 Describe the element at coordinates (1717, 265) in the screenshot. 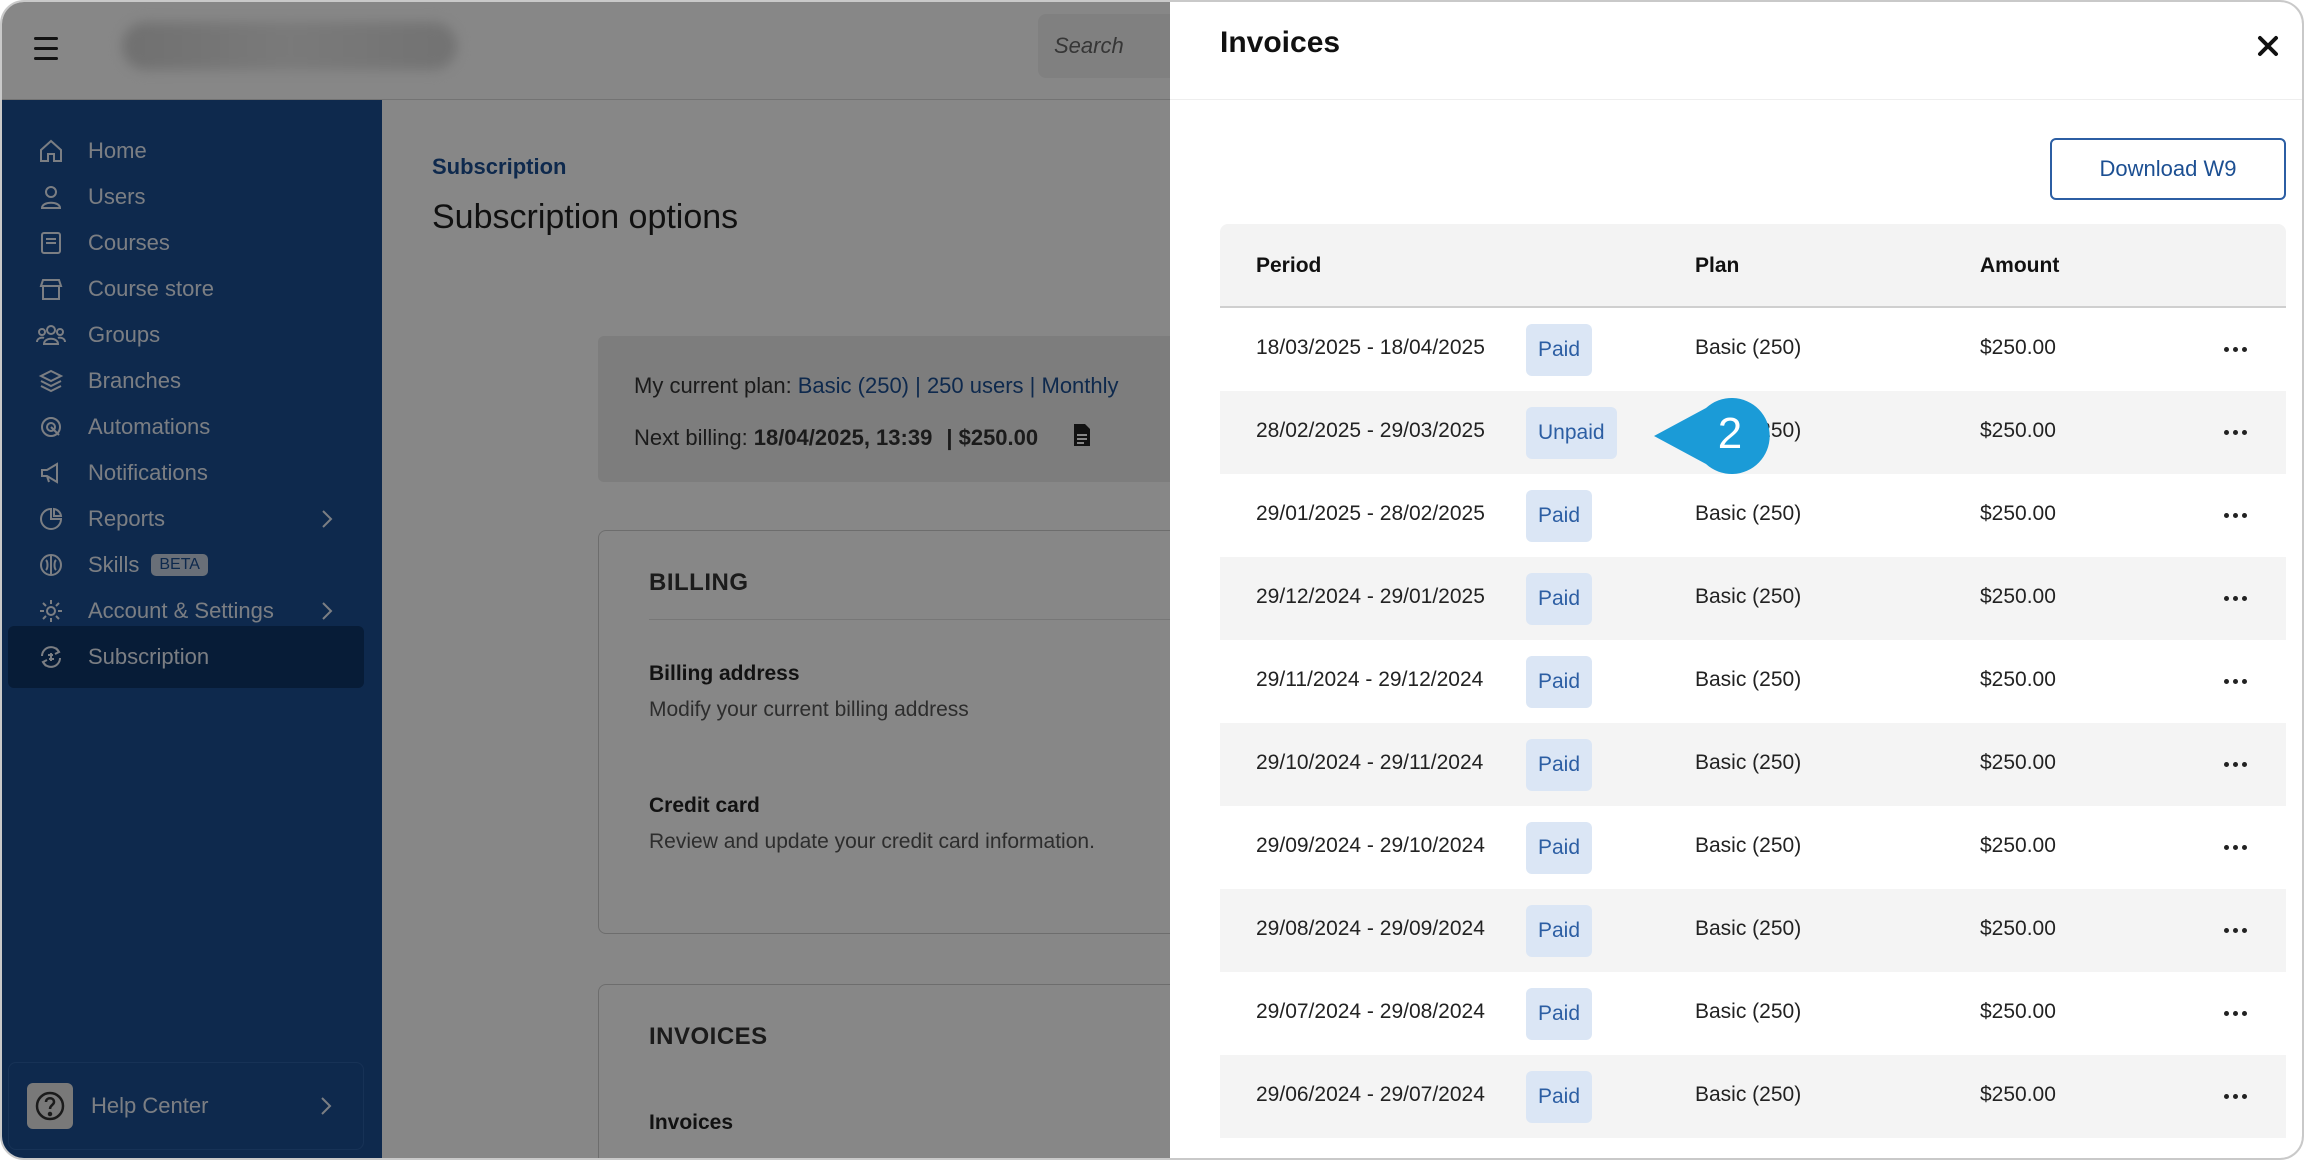

I see `column-header-plan: Plan` at that location.